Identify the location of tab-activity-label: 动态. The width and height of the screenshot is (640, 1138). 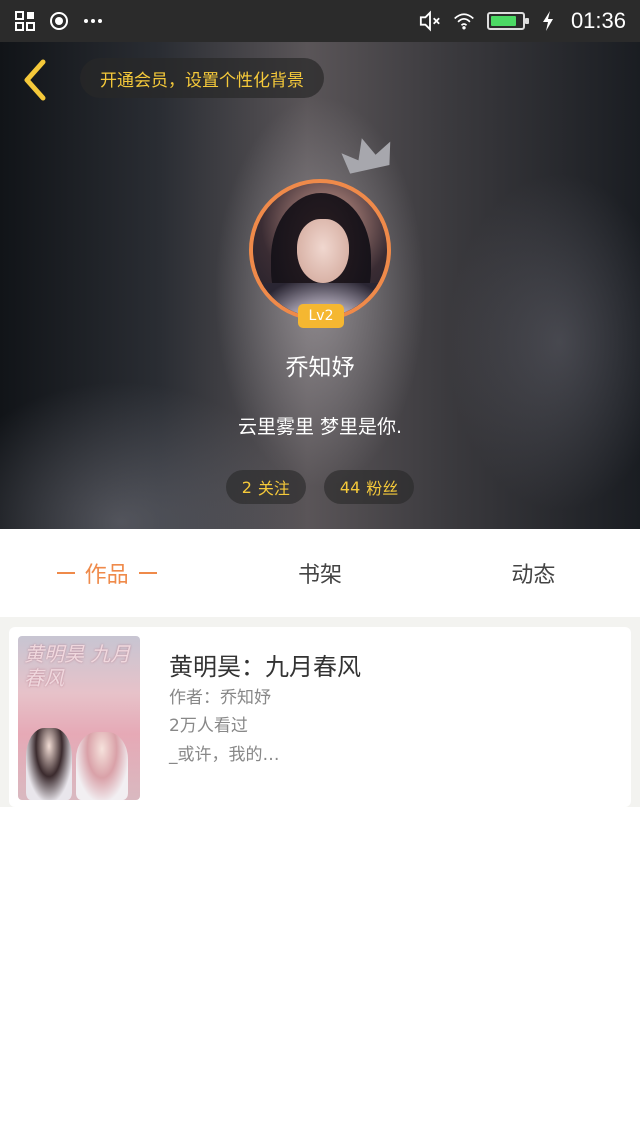
(533, 575).